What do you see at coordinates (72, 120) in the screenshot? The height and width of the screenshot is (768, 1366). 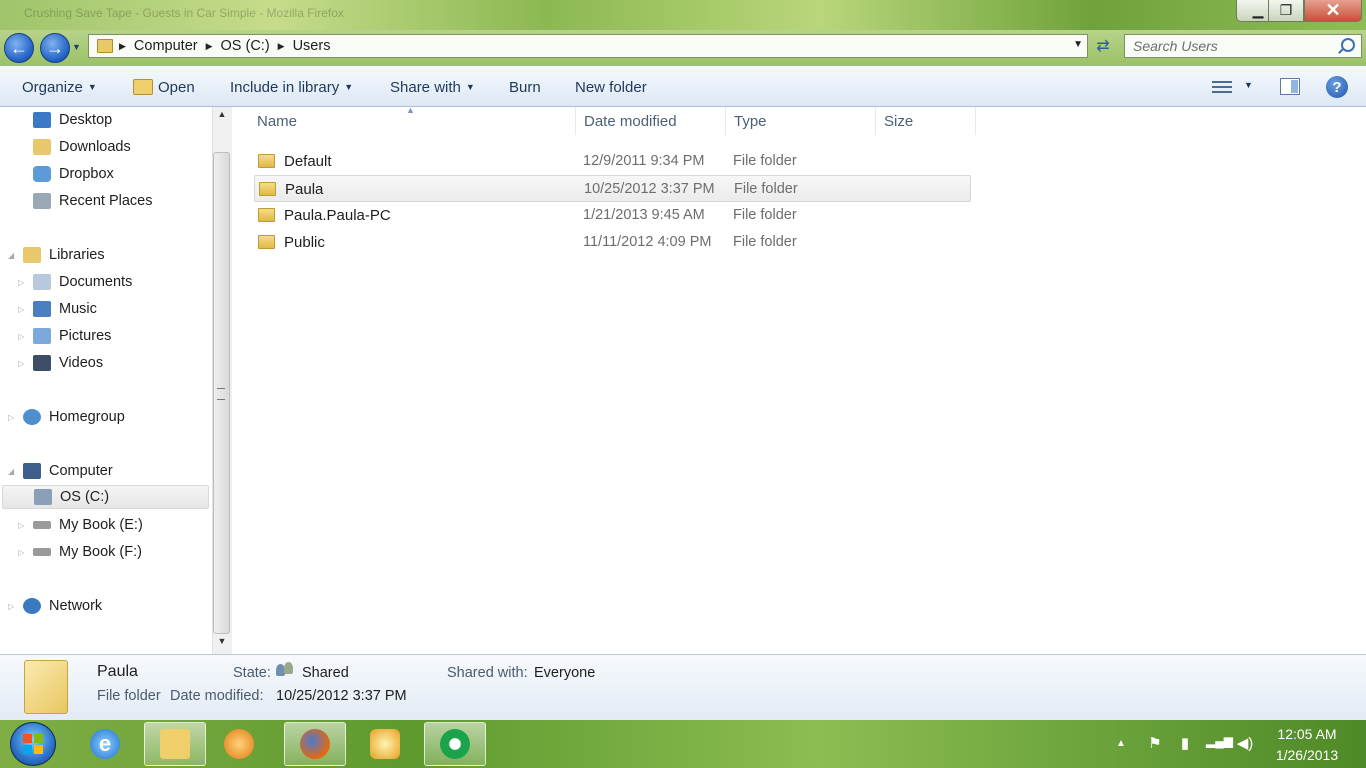 I see `nav-item-desktop: Desktop` at bounding box center [72, 120].